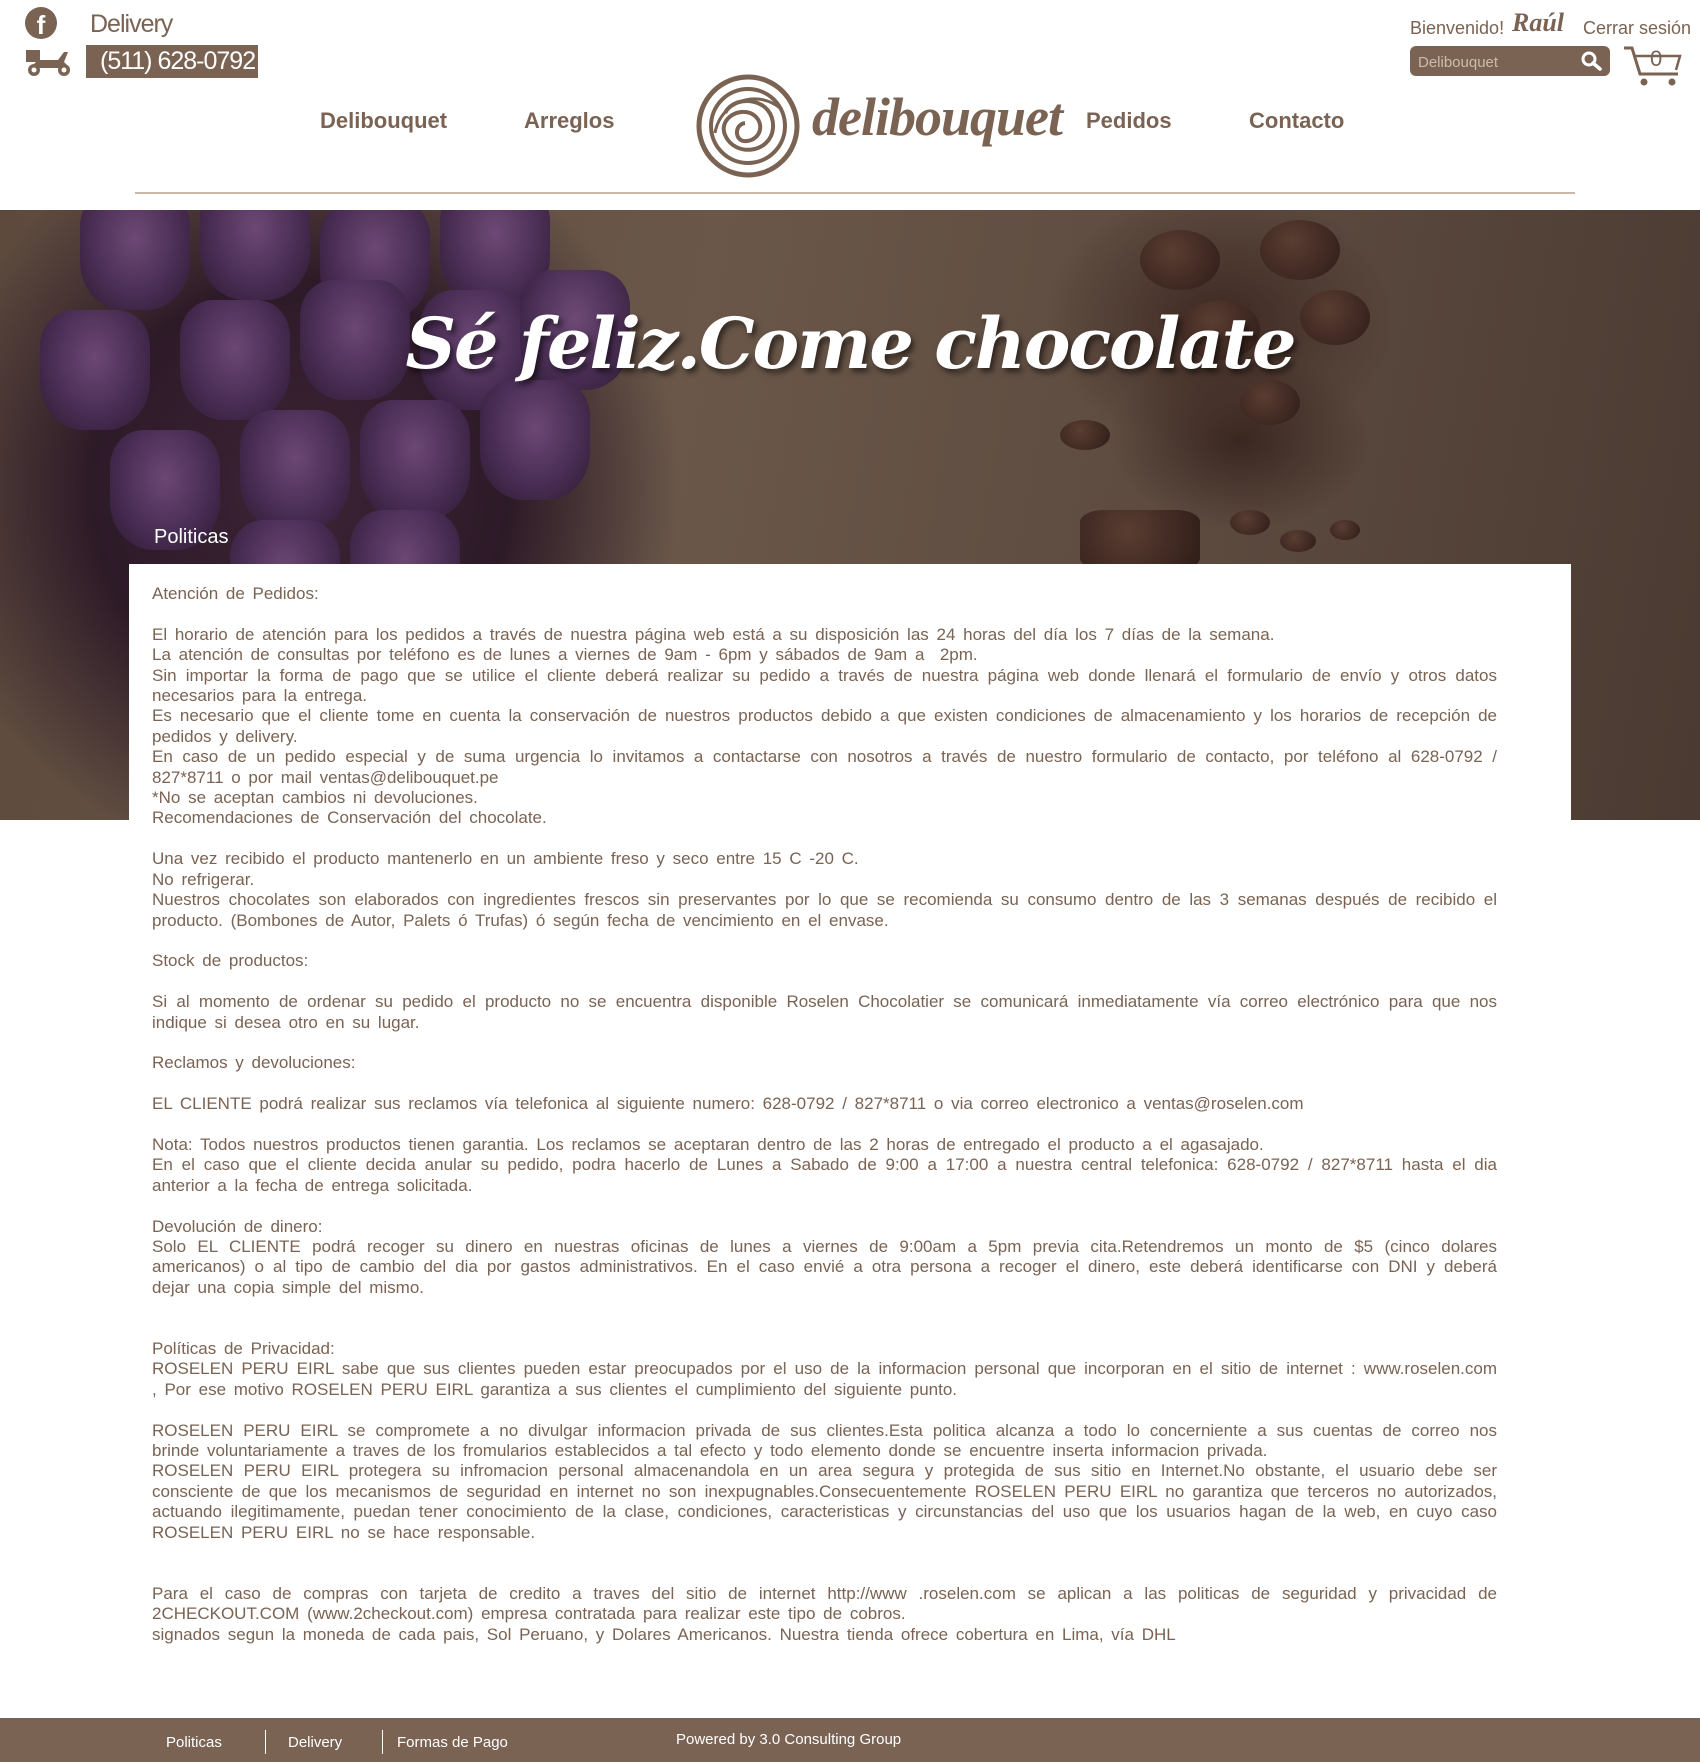 This screenshot has width=1700, height=1762. Describe the element at coordinates (41, 23) in the screenshot. I see `facebook-icon: f` at that location.